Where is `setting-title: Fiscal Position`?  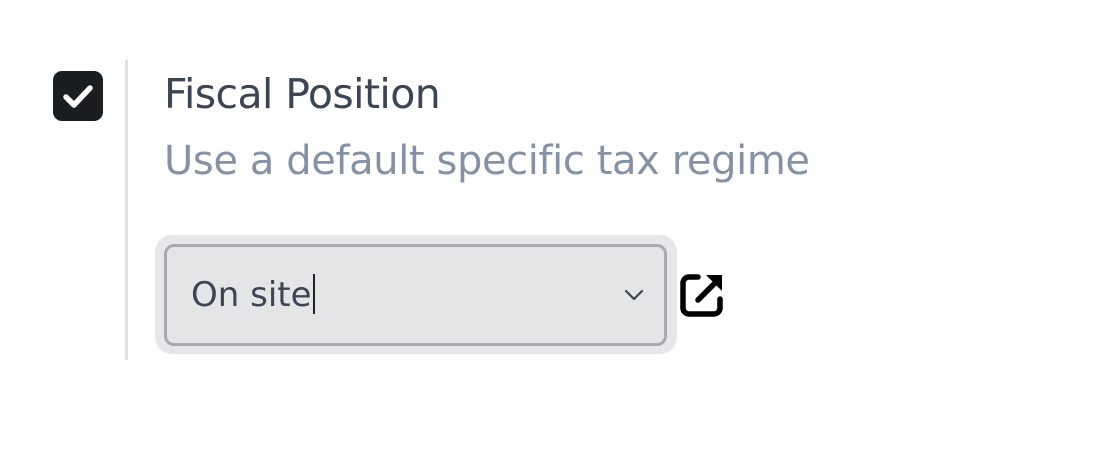 setting-title: Fiscal Position is located at coordinates (302, 94).